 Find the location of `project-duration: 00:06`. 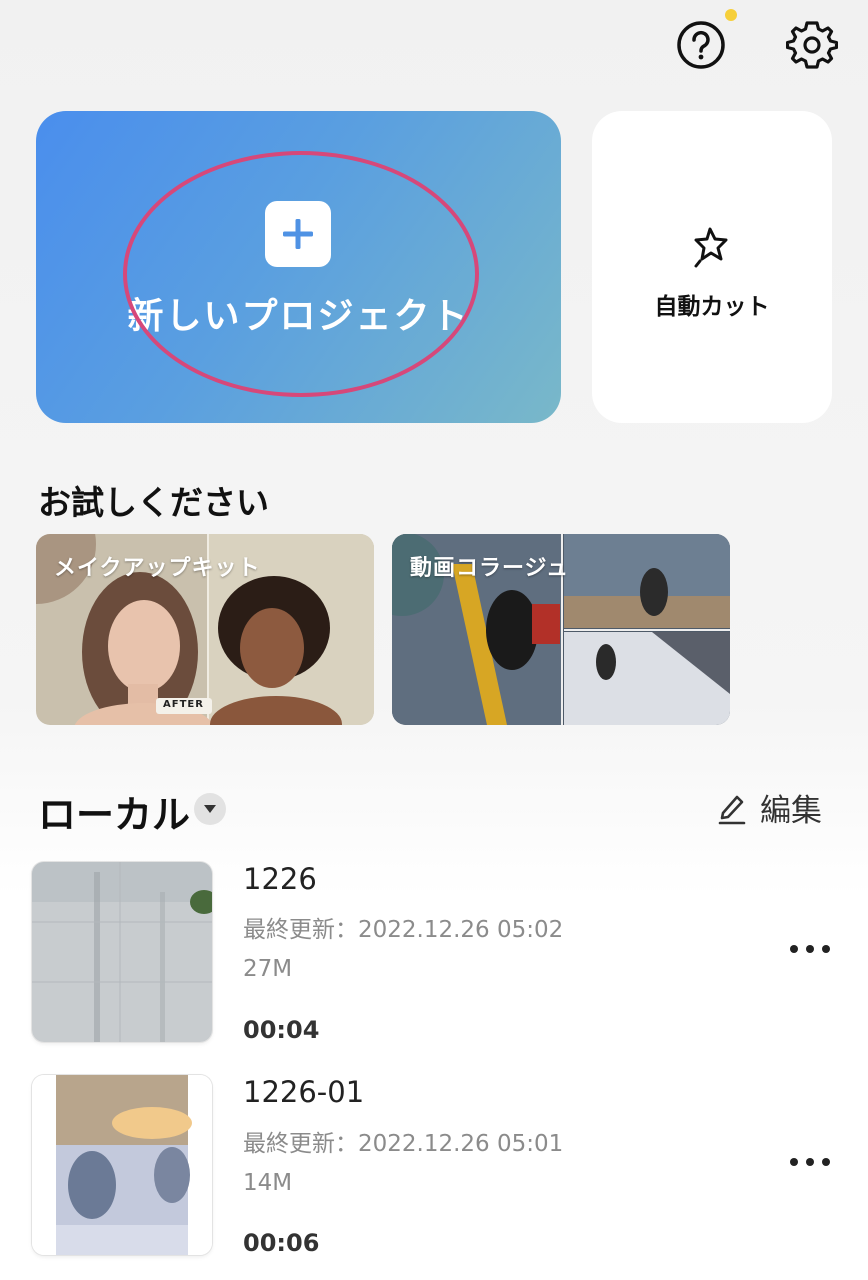

project-duration: 00:06 is located at coordinates (281, 1243).